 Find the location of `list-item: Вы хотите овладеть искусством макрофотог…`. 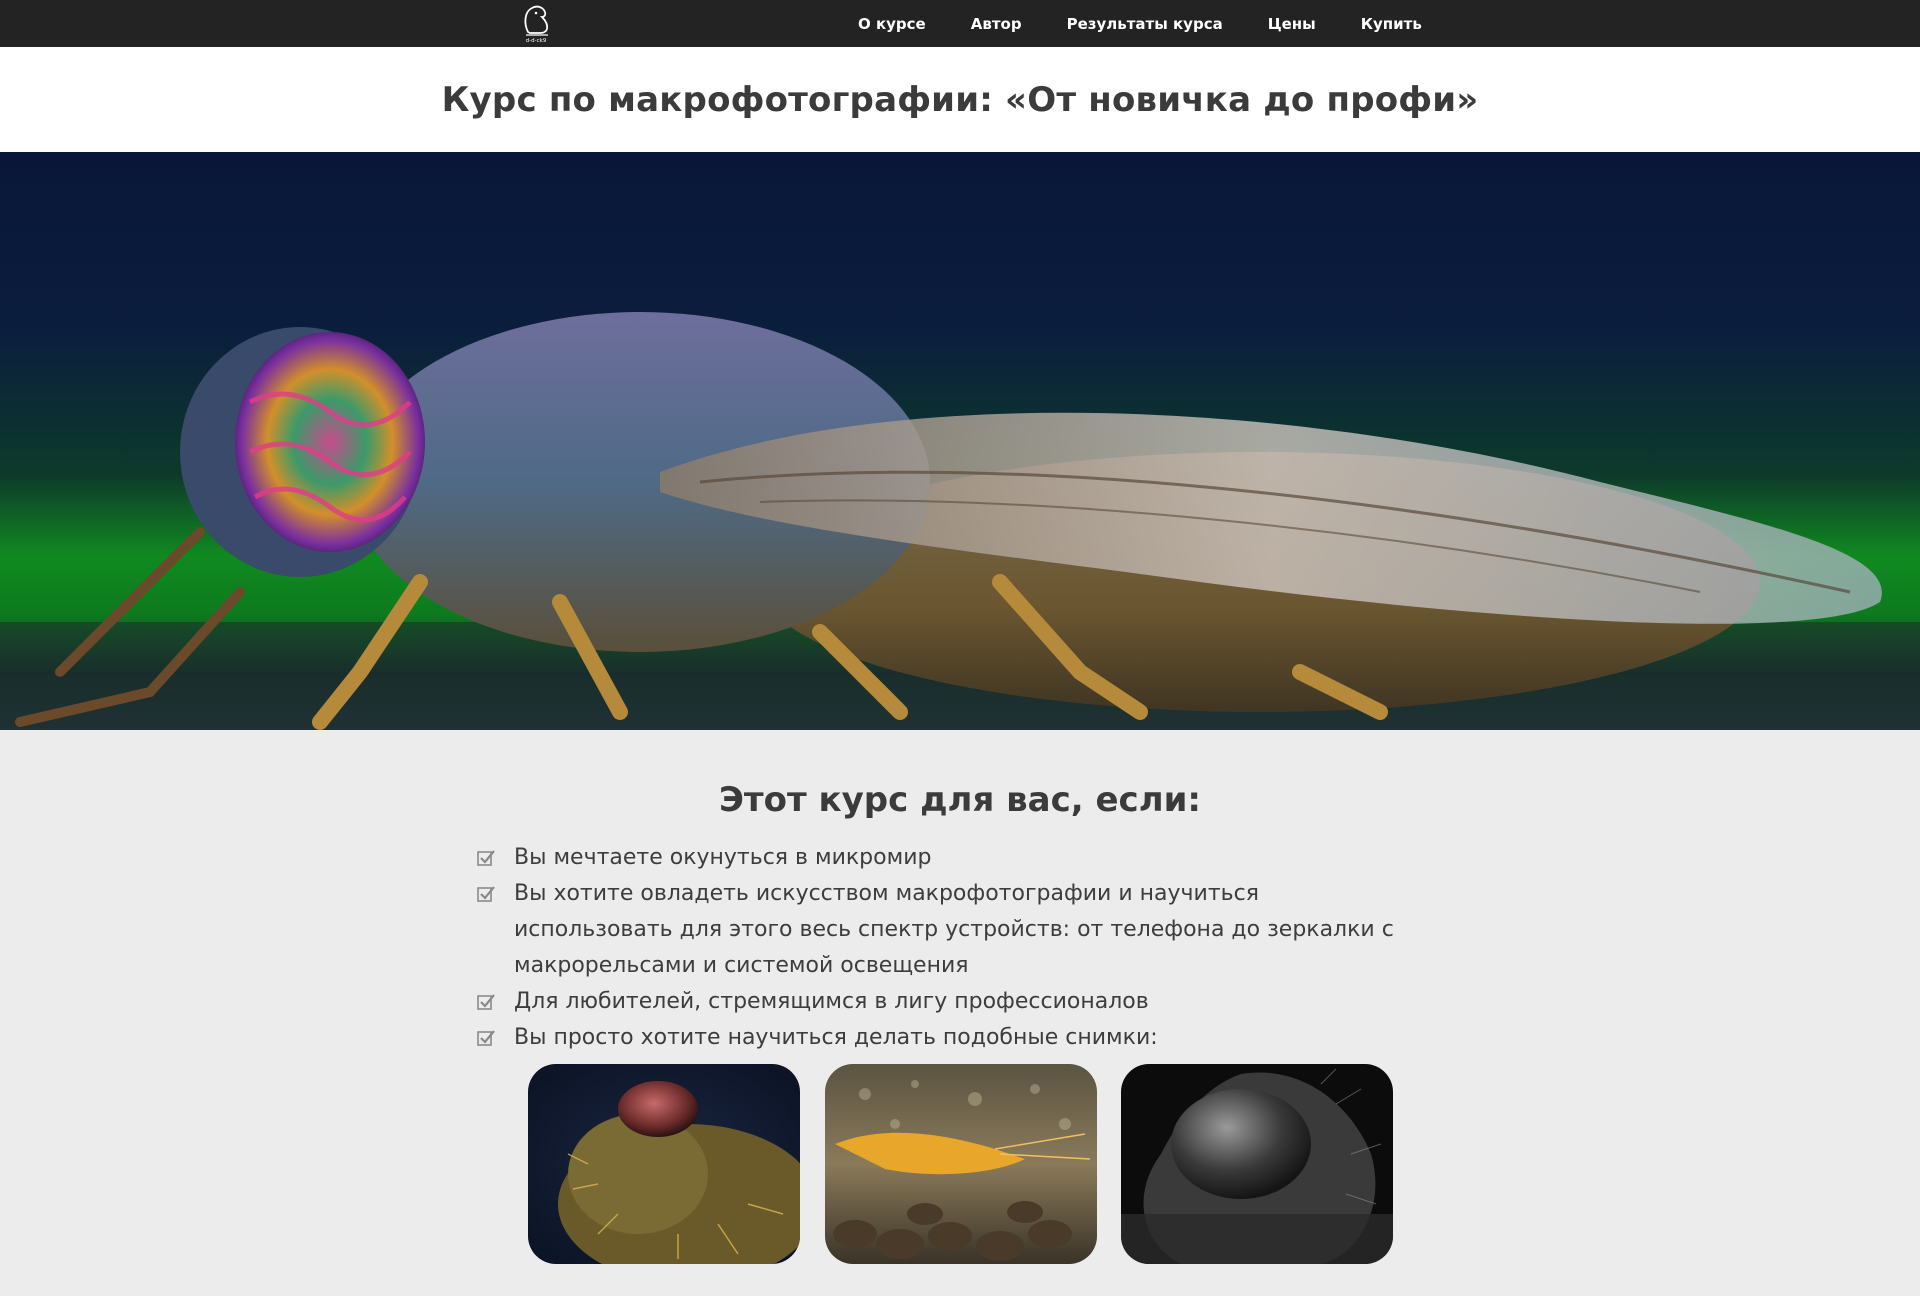

list-item: Вы хотите овладеть искусством макрофотог… is located at coordinates (944, 930).